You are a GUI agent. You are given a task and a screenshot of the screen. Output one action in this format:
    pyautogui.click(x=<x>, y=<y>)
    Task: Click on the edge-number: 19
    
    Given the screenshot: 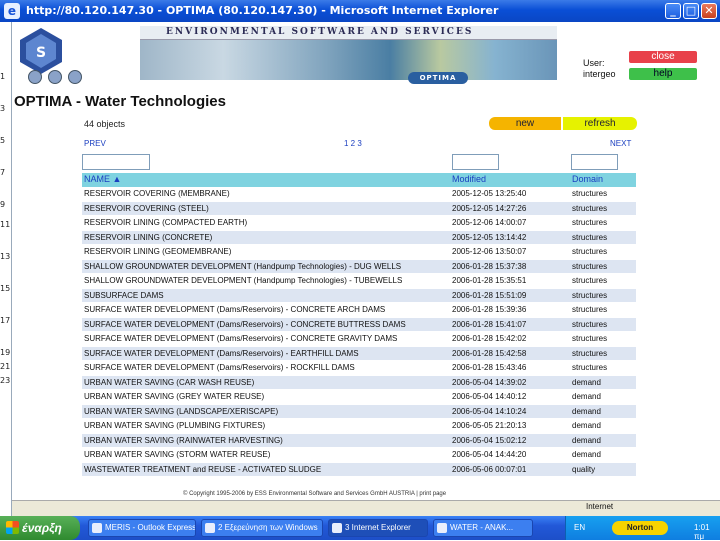 What is the action you would take?
    pyautogui.click(x=5, y=352)
    